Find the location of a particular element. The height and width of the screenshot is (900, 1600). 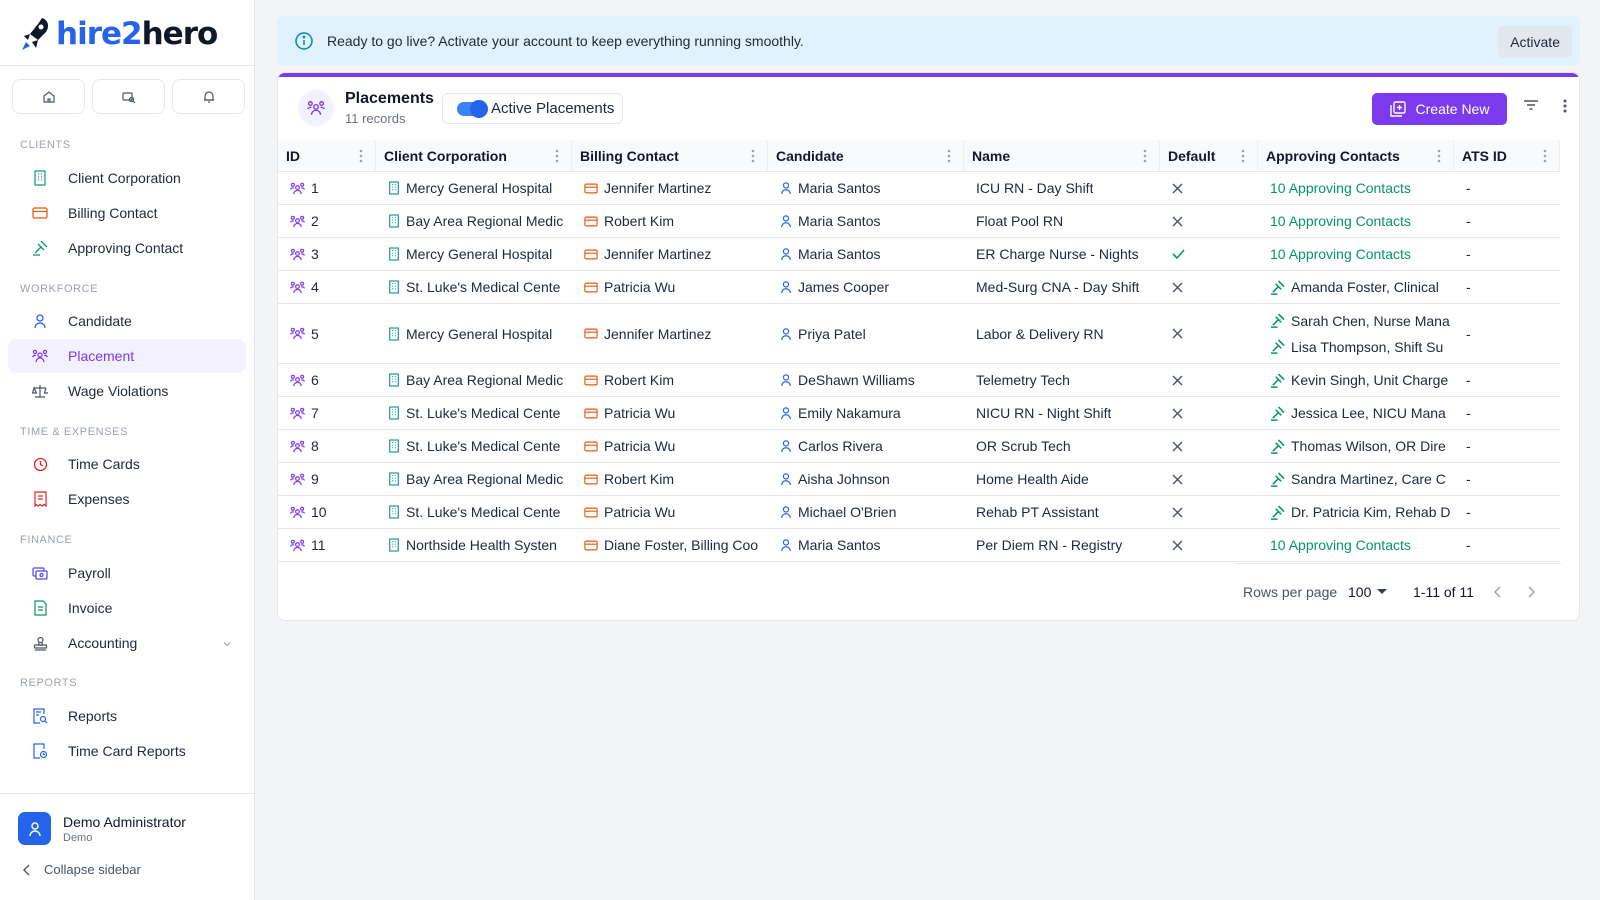

cell-id: 7 is located at coordinates (327, 413).